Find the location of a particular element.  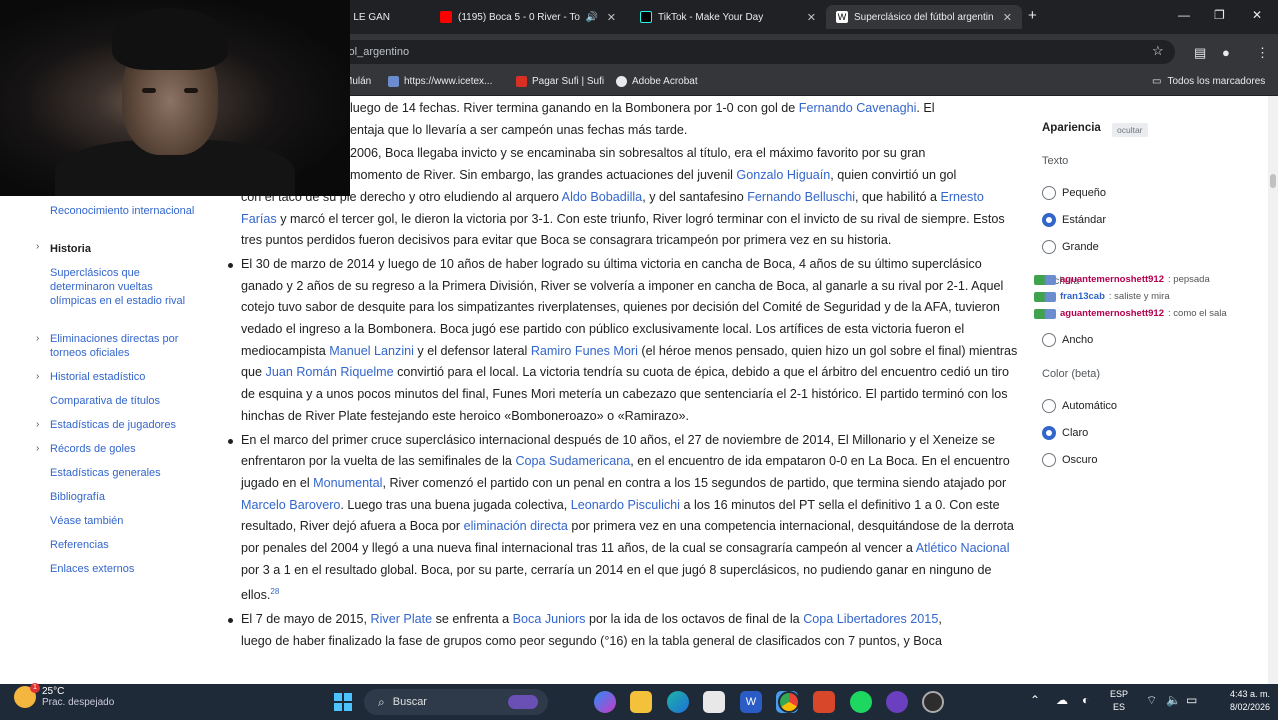

toc-historia: Historia is located at coordinates (125, 249).